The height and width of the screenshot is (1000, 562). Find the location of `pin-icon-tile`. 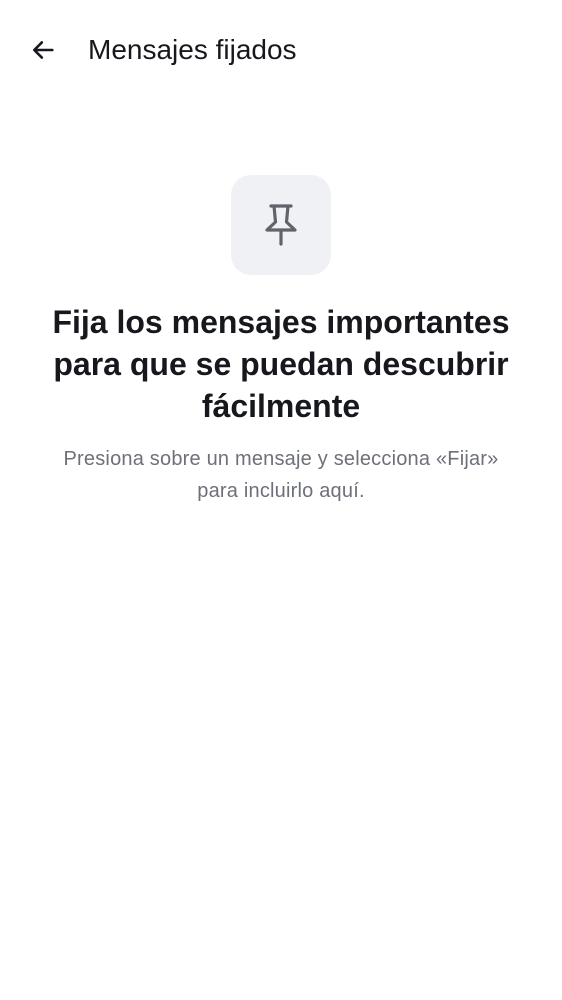

pin-icon-tile is located at coordinates (281, 225).